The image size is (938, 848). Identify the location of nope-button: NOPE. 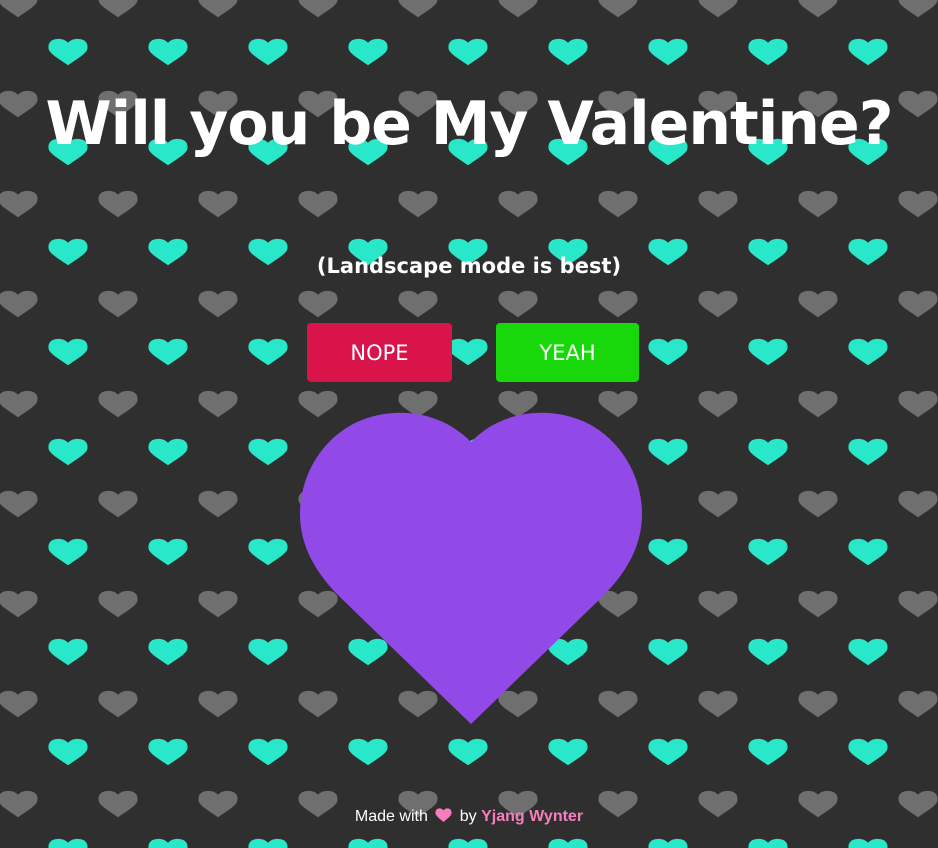
(379, 352).